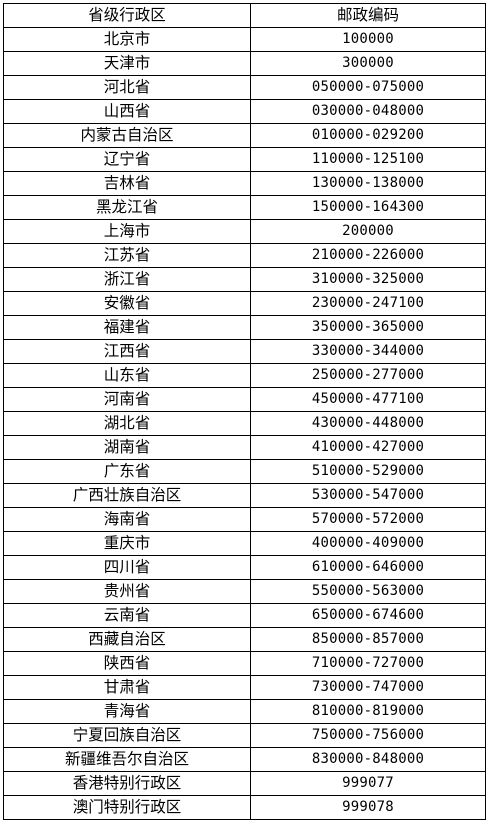  Describe the element at coordinates (368, 231) in the screenshot. I see `postal-code-cell: 200000` at that location.